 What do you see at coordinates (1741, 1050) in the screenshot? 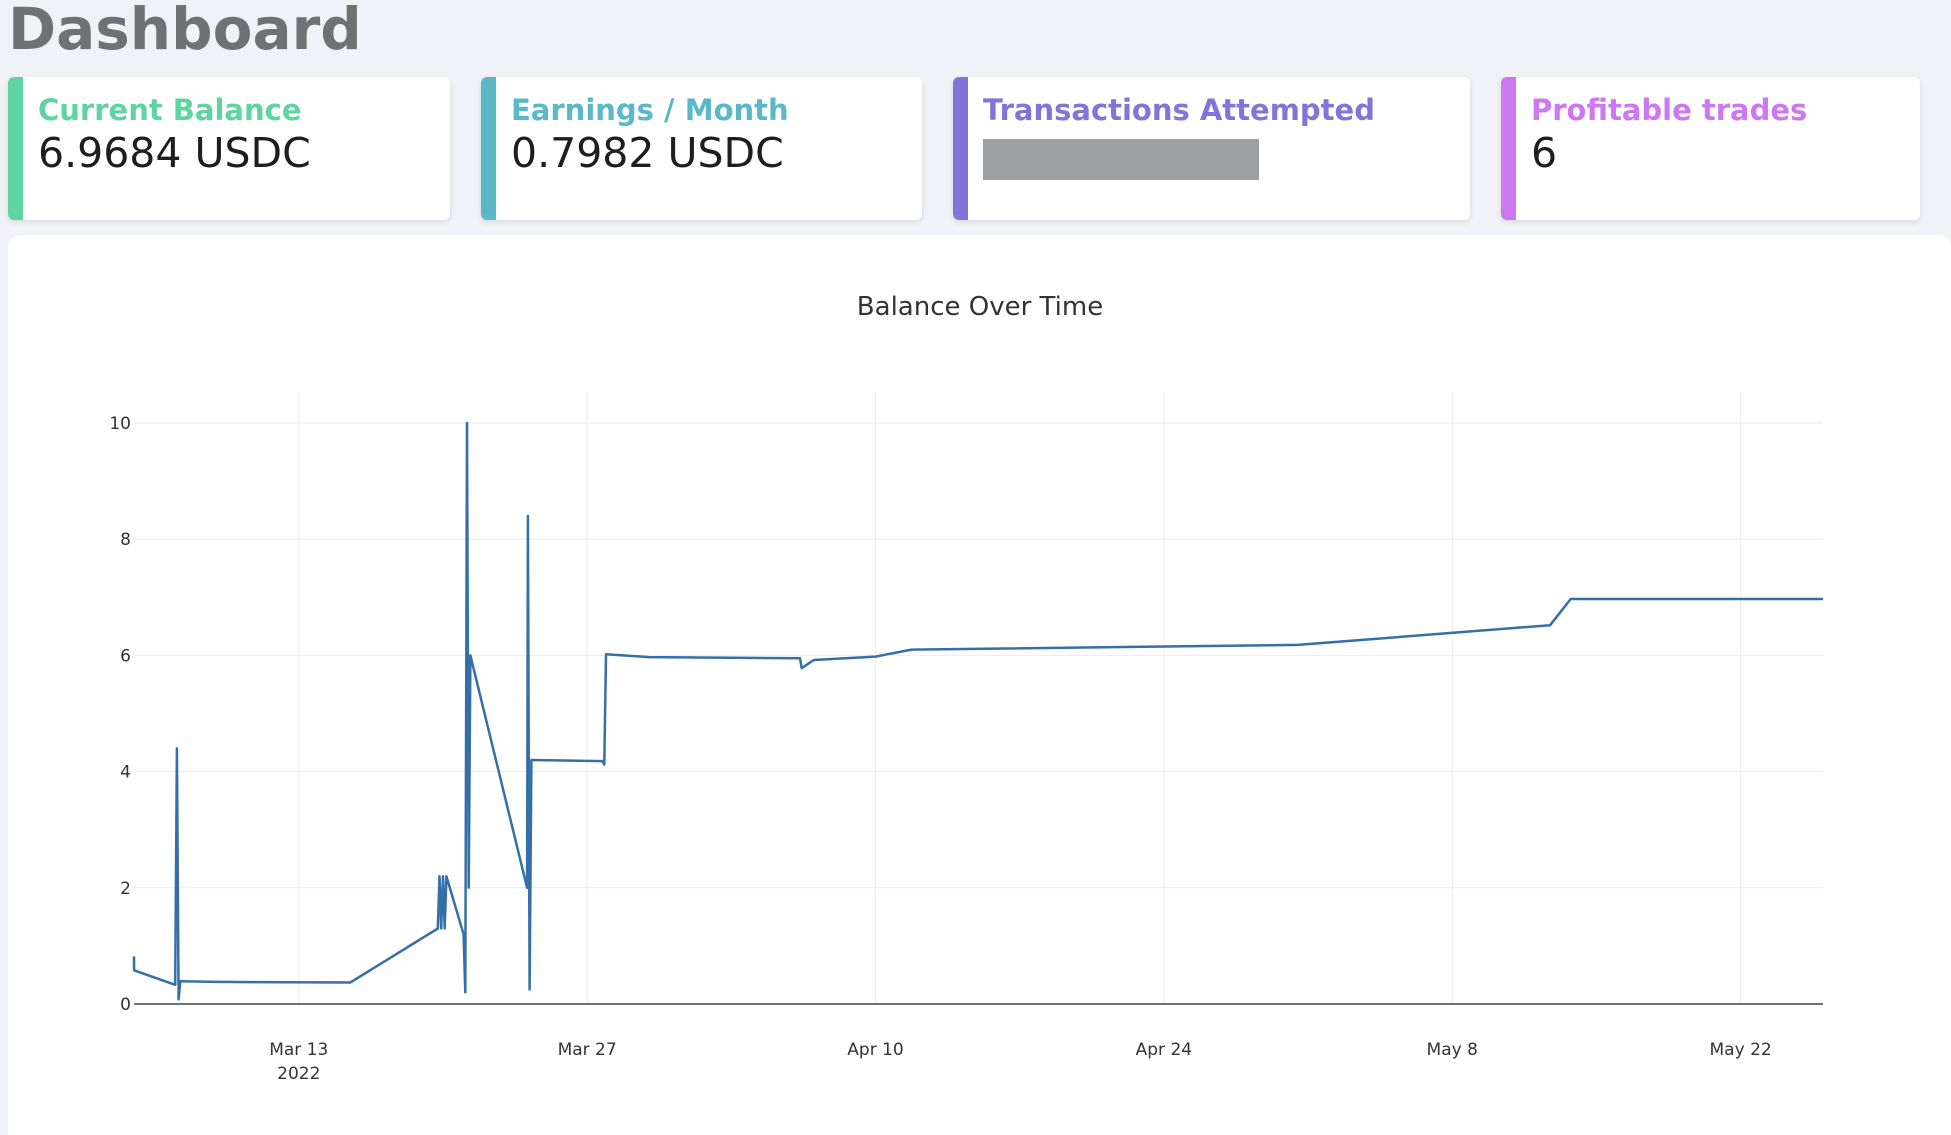
I see `x-tick-label: May 22` at bounding box center [1741, 1050].